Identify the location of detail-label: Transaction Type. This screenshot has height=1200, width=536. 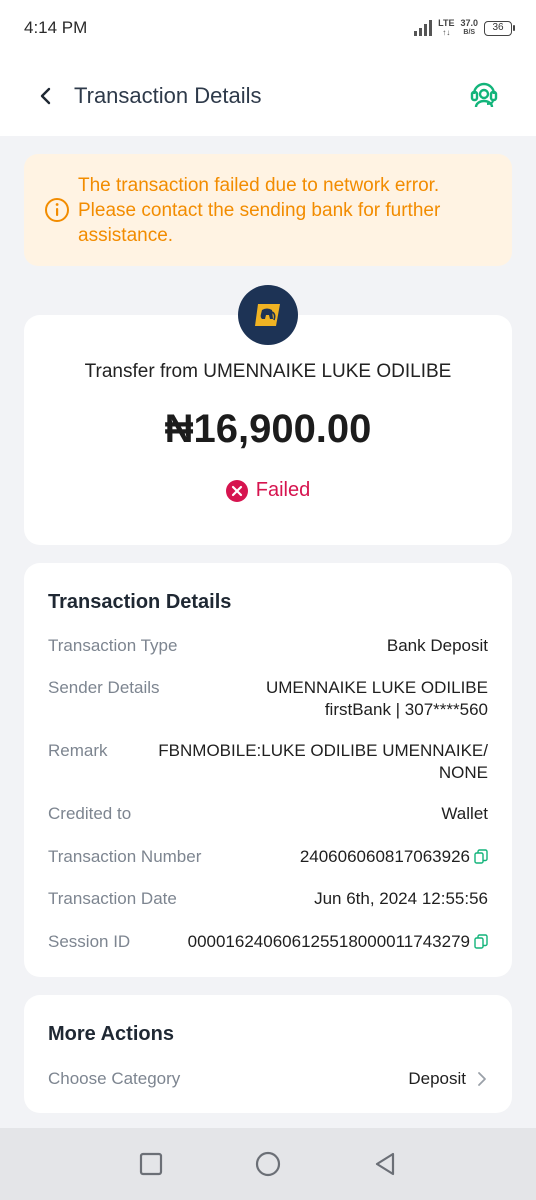
(113, 645).